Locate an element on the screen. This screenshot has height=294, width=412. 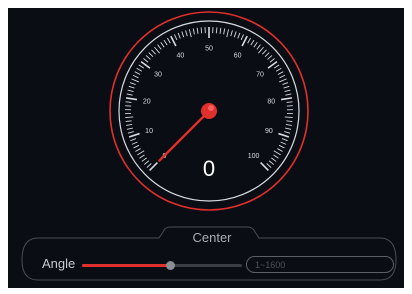
range-input is located at coordinates (320, 264).